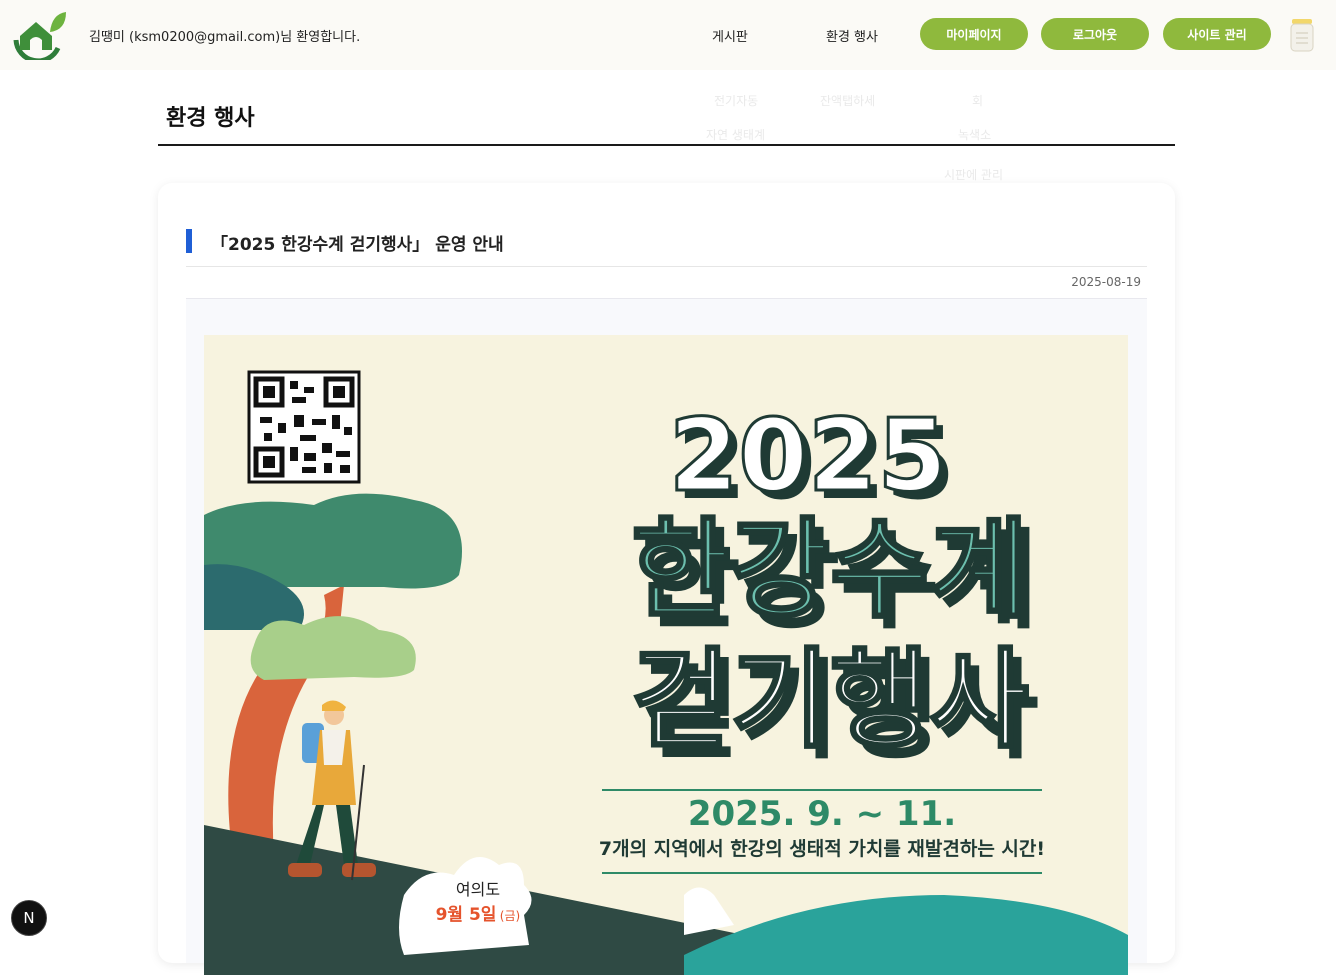 Image resolution: width=1336 pixels, height=975 pixels. I want to click on ghost-menu-item: 회, so click(978, 101).